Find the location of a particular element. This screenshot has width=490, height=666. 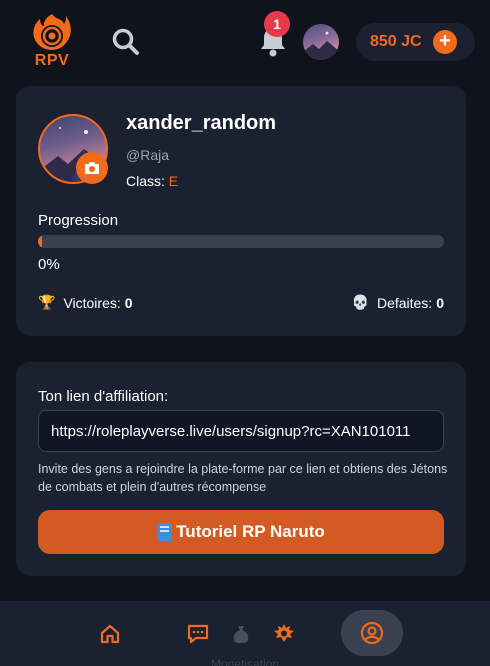

naruto-icon is located at coordinates (284, 632).